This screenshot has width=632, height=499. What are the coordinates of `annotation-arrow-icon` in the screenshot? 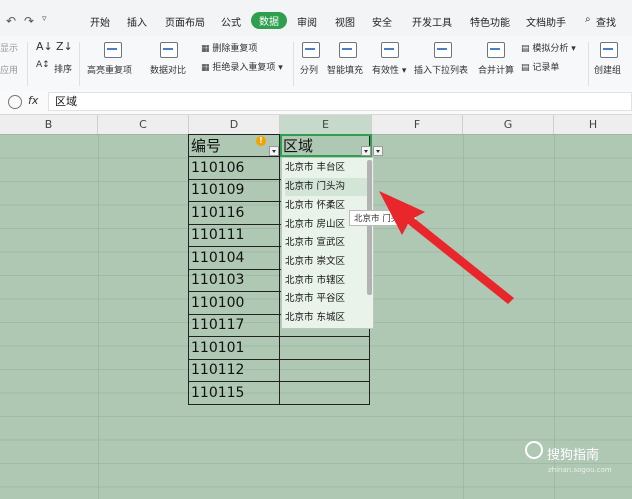 It's located at (446, 247).